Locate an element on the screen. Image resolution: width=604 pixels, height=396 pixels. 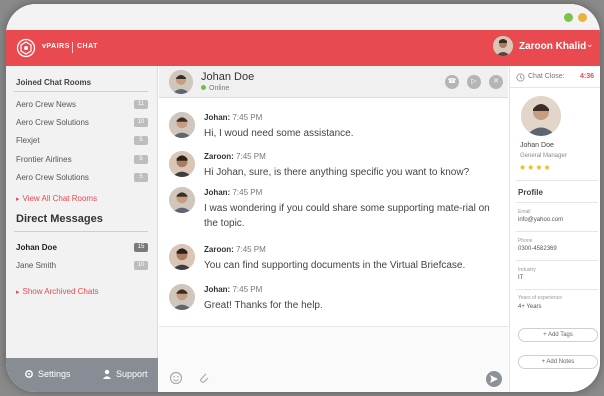
user-avatar is located at coordinates (503, 46).